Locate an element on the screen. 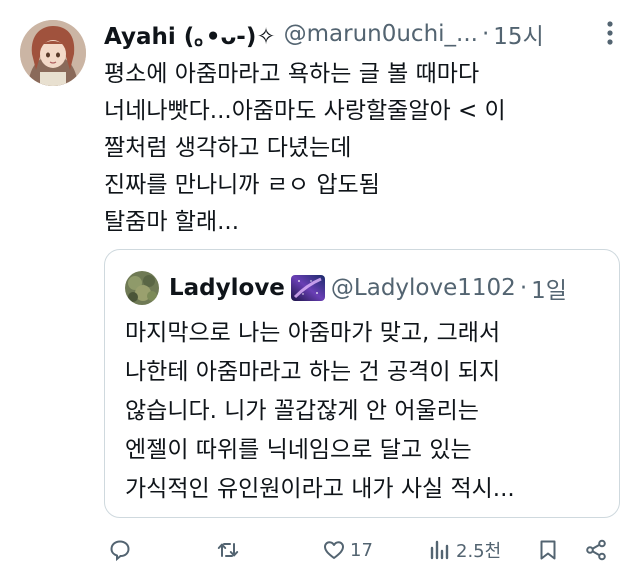  reply-icon is located at coordinates (120, 551).